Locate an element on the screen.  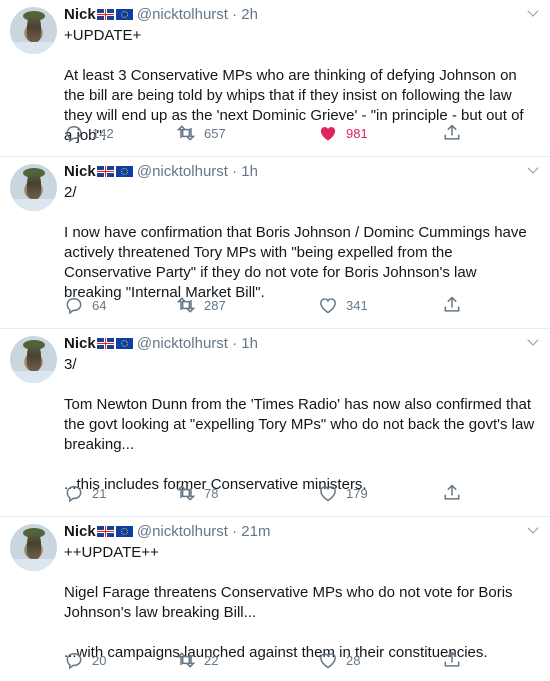
tweet-actions: 142 657 981 is located at coordinates (307, 133).